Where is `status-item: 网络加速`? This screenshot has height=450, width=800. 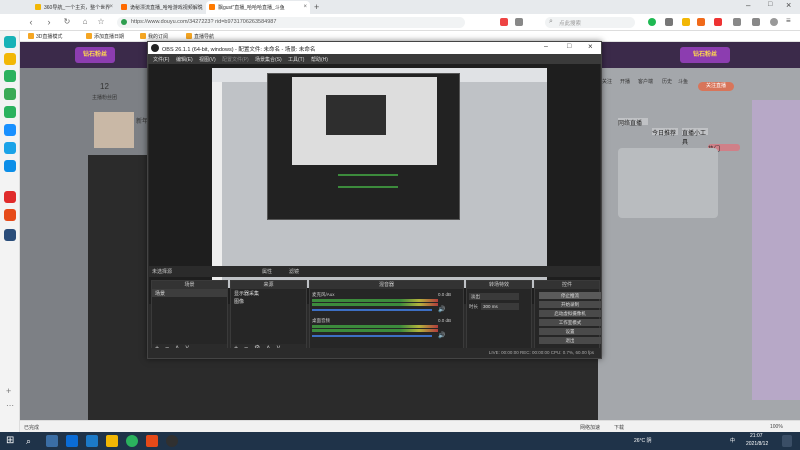 status-item: 网络加速 is located at coordinates (590, 427).